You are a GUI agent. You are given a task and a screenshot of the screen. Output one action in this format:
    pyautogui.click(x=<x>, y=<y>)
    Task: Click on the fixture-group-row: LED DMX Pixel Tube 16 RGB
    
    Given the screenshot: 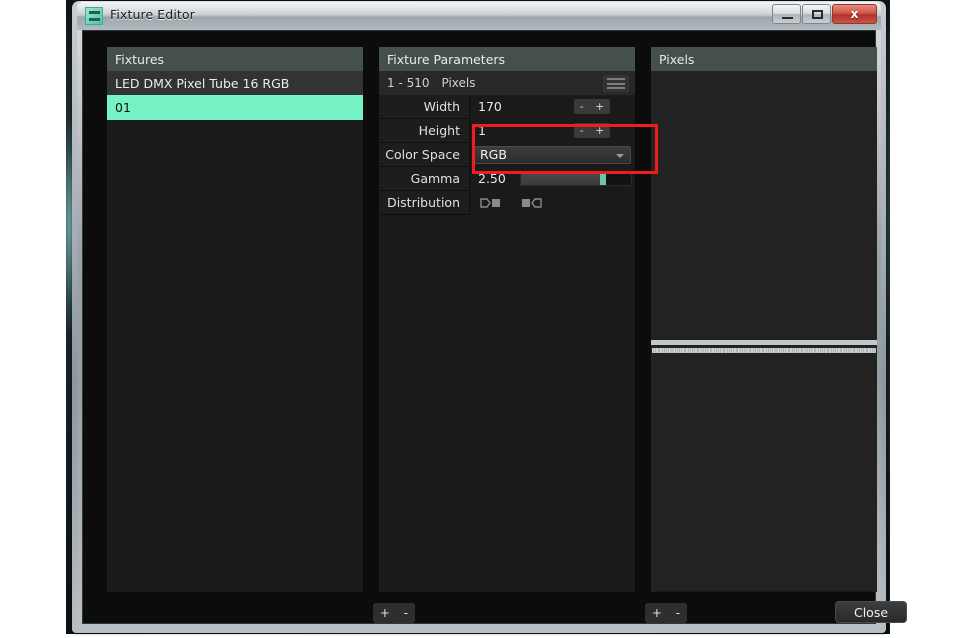 What is the action you would take?
    pyautogui.click(x=235, y=83)
    